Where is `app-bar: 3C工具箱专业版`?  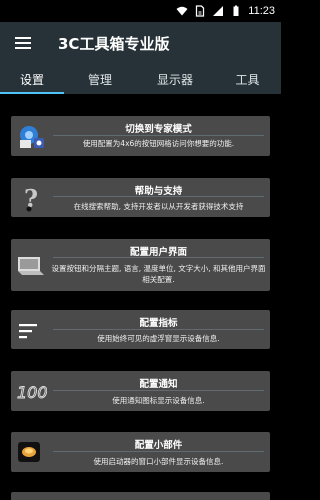 app-bar: 3C工具箱专业版 is located at coordinates (140, 43).